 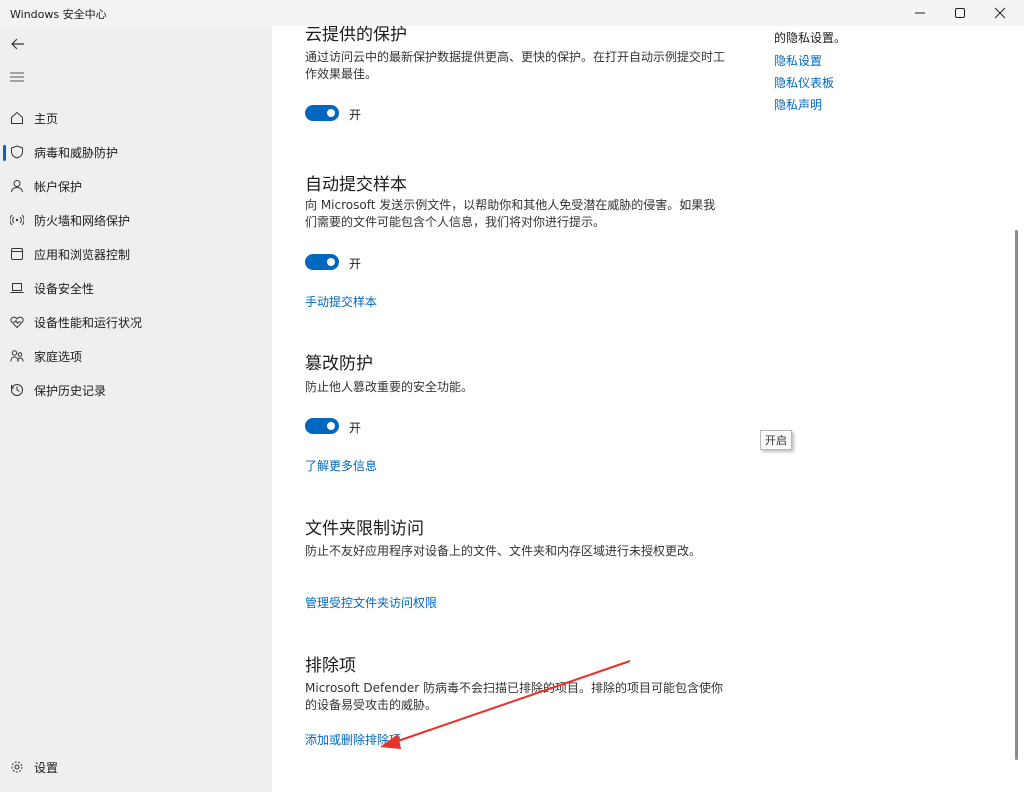 What do you see at coordinates (17, 254) in the screenshot?
I see `app-browser-icon` at bounding box center [17, 254].